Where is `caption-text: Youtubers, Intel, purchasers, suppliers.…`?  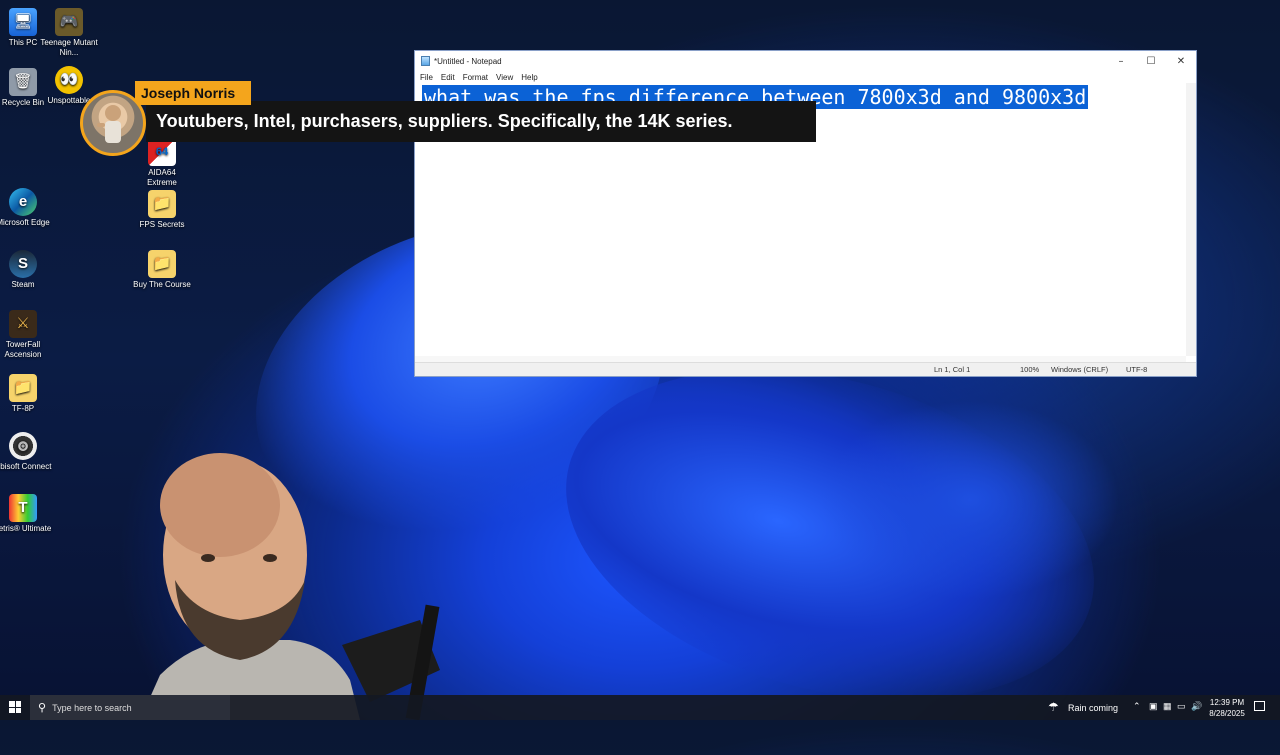
caption-text: Youtubers, Intel, purchasers, suppliers.… is located at coordinates (444, 121).